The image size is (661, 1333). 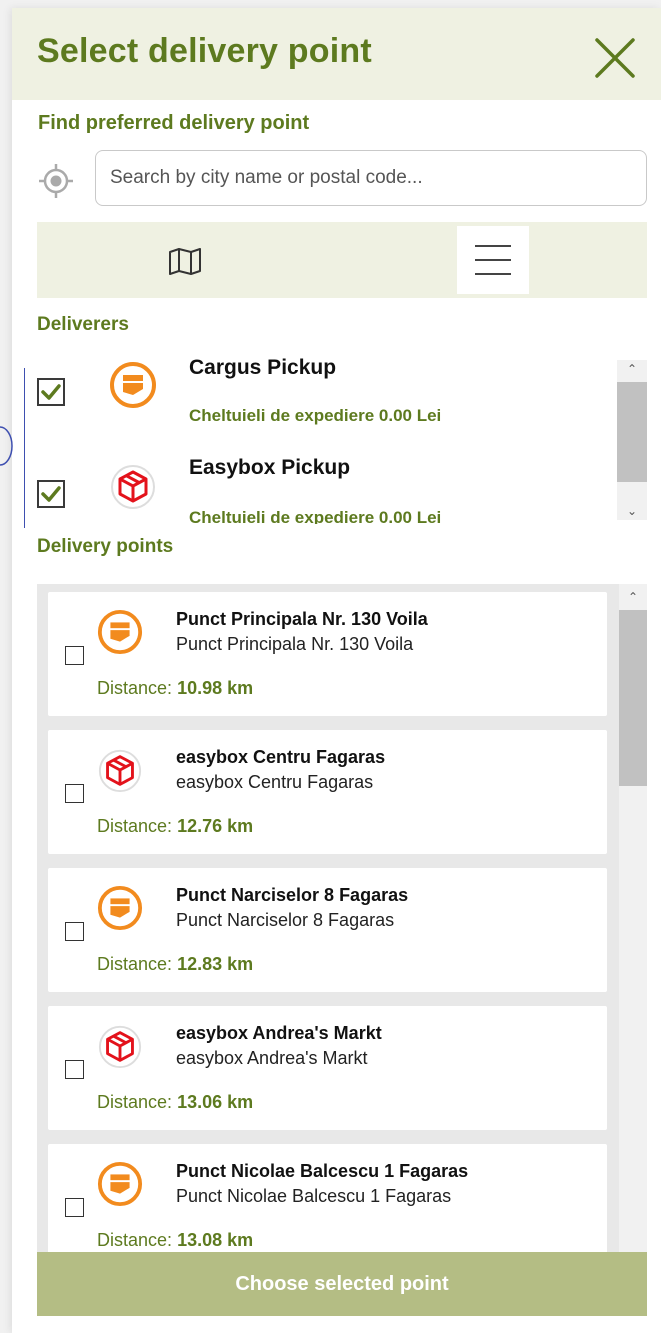 I want to click on point-distance: Distance: 10.98 km, so click(x=175, y=688).